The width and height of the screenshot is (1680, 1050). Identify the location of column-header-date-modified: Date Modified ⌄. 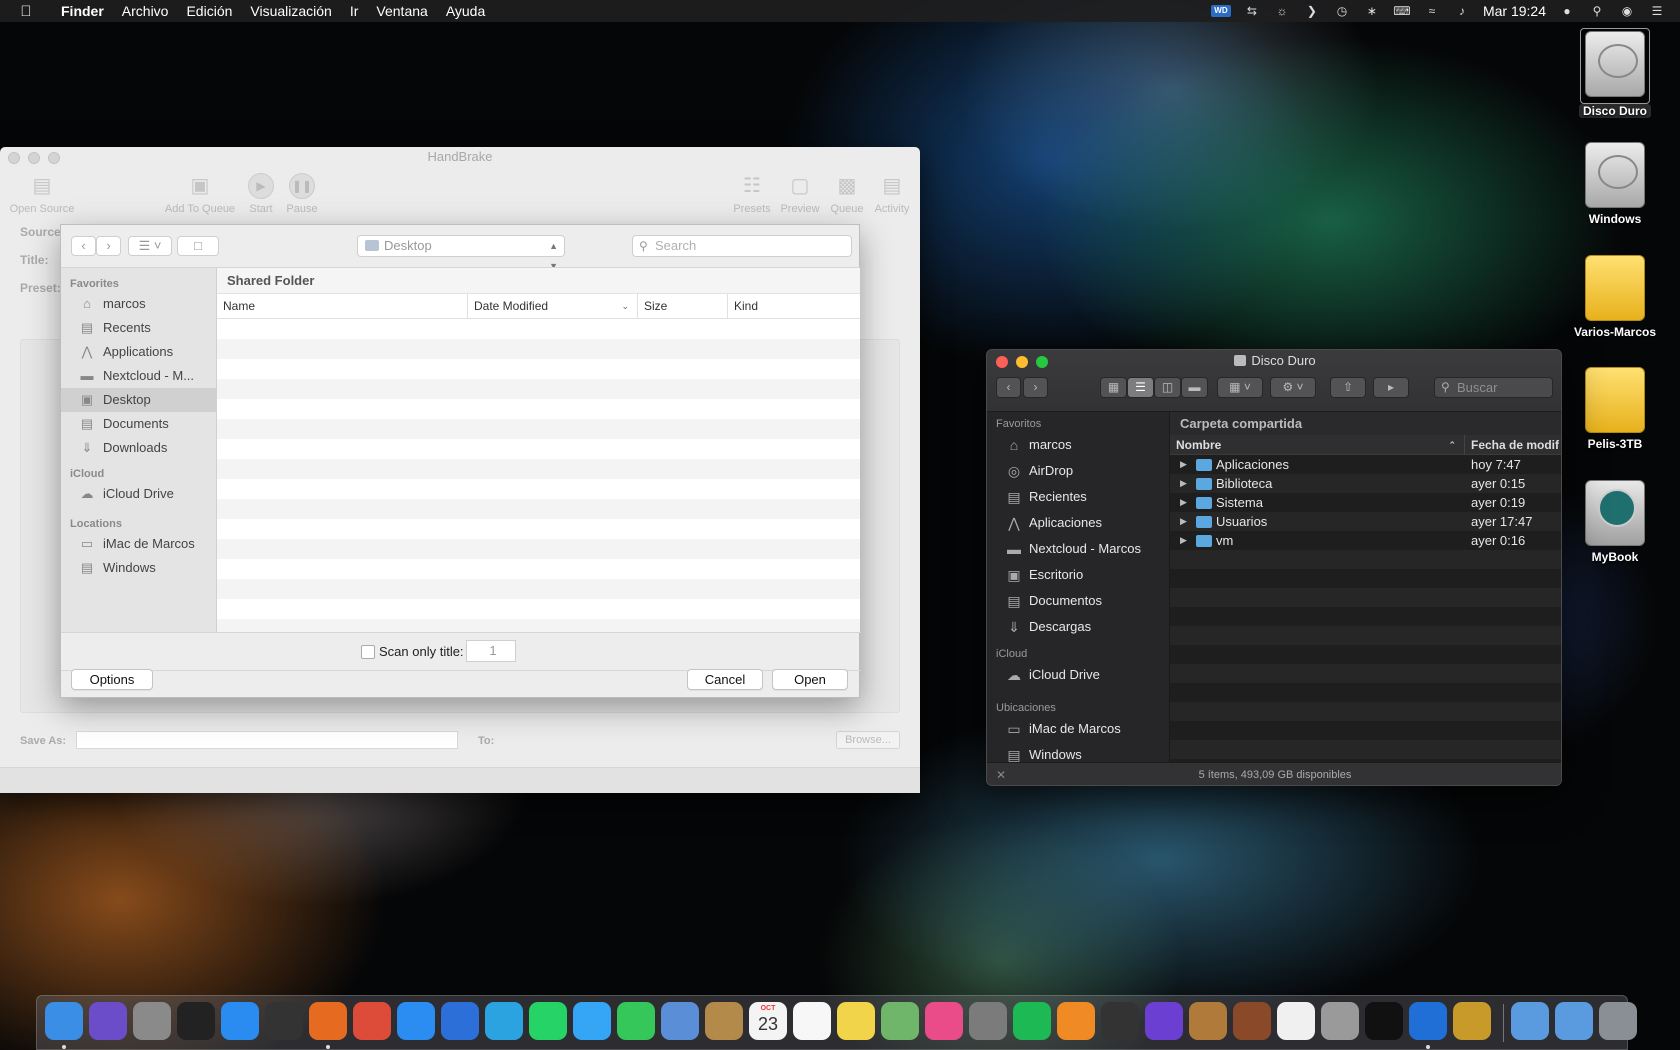
(553, 306).